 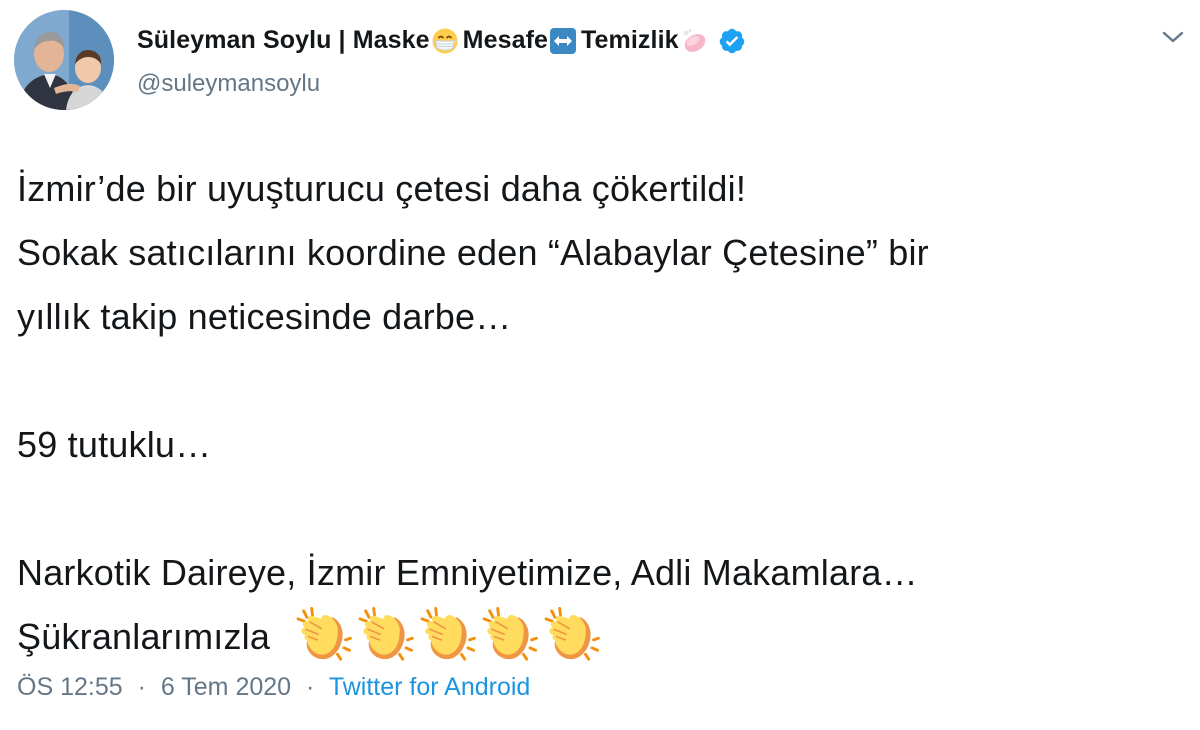 What do you see at coordinates (604, 637) in the screenshot?
I see `tweet-line-last: Şükranlarımızla` at bounding box center [604, 637].